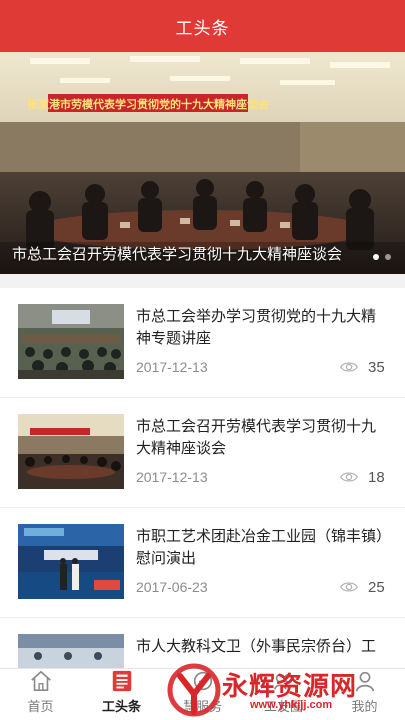  What do you see at coordinates (121, 694) in the screenshot?
I see `tab-news: 工头条` at bounding box center [121, 694].